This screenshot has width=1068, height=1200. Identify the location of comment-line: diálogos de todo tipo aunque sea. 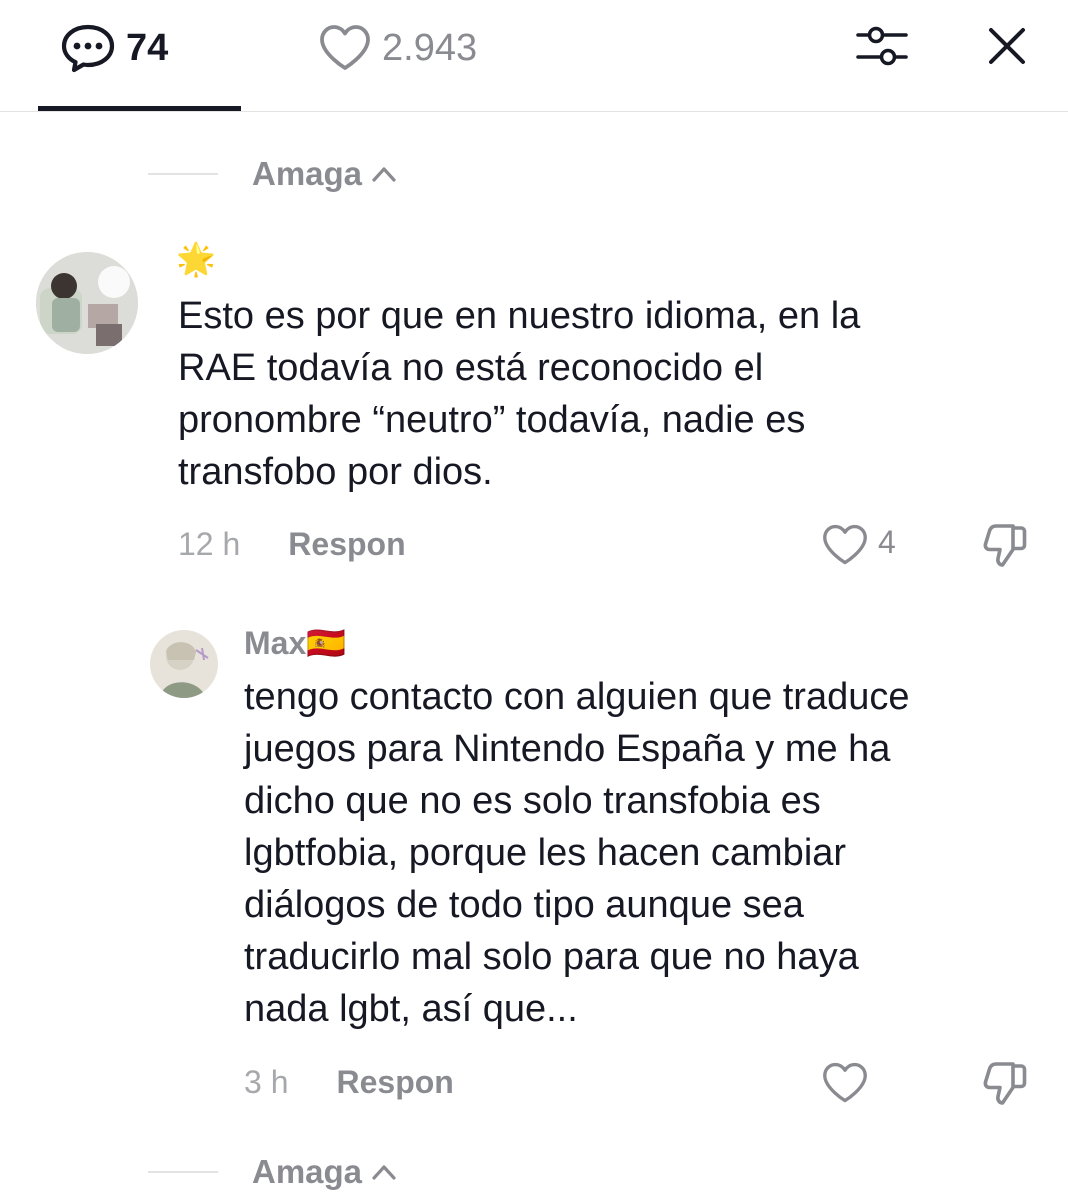
(524, 905).